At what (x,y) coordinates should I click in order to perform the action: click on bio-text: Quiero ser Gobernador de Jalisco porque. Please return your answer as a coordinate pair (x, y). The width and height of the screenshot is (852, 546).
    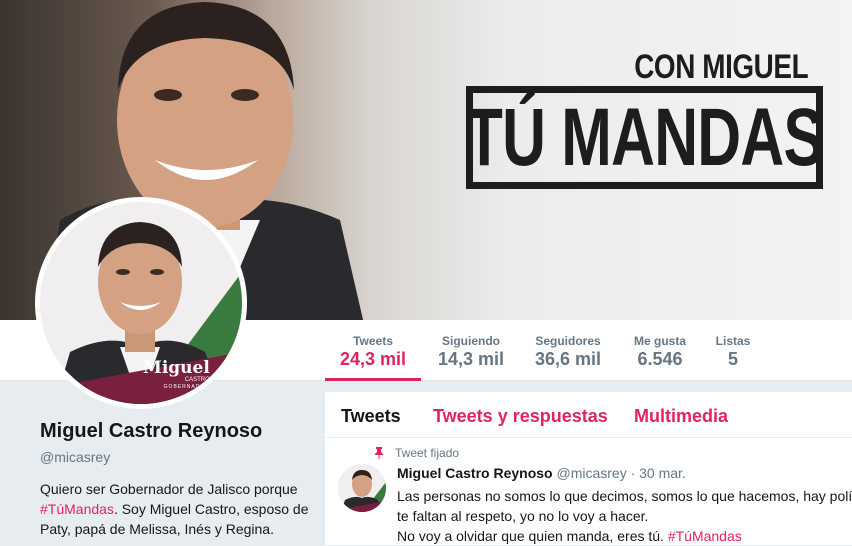
    Looking at the image, I should click on (169, 489).